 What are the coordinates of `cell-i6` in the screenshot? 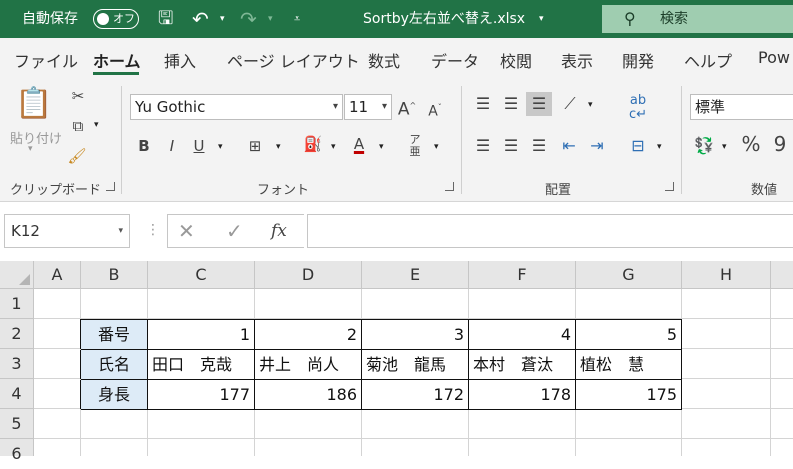 It's located at (782, 447).